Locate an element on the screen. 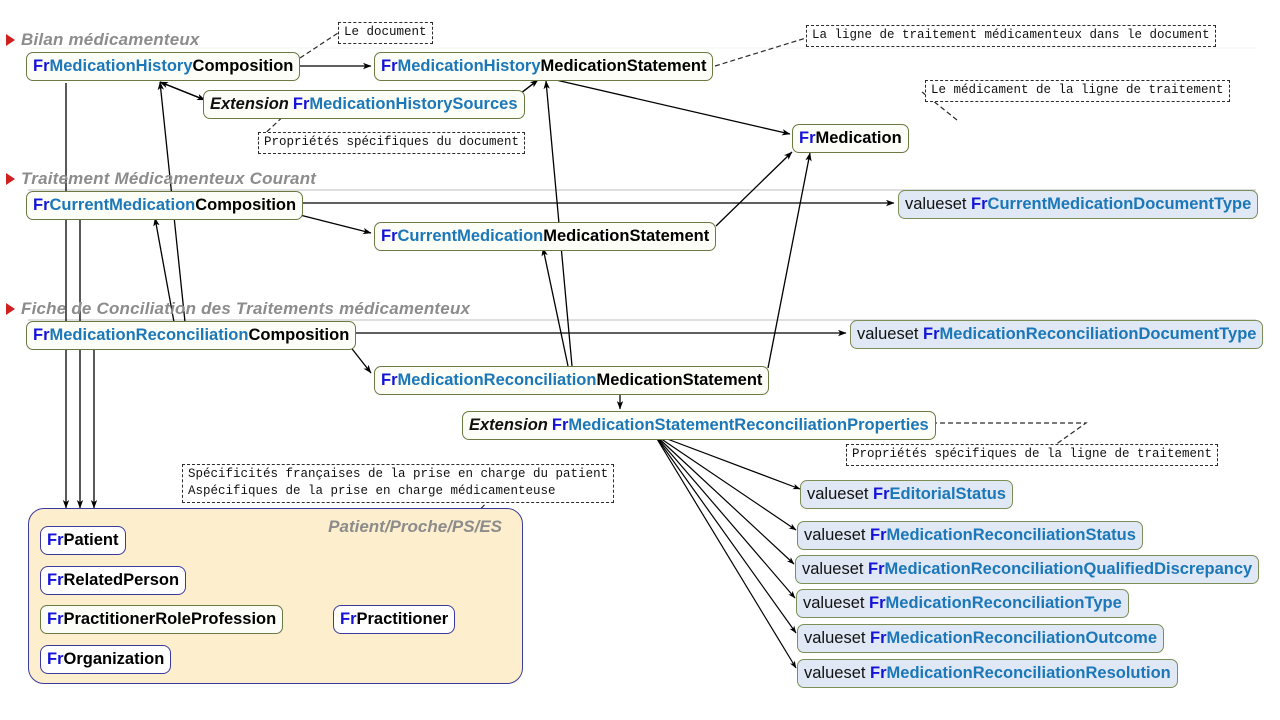  node-middle: EditorialStatus is located at coordinates (947, 494).